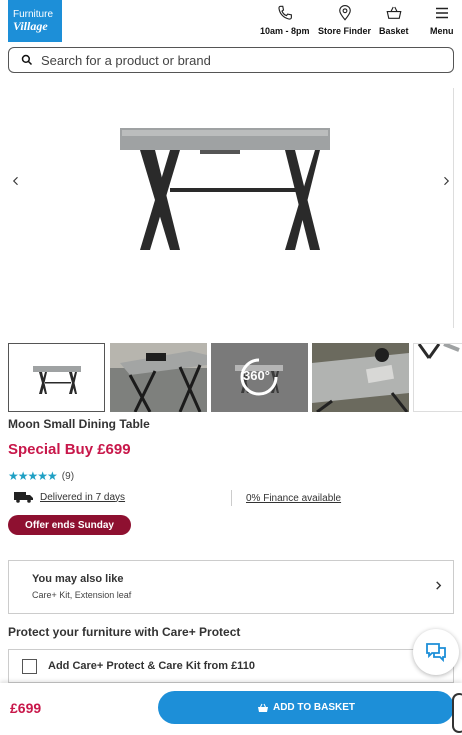 Image resolution: width=462 pixels, height=735 pixels. What do you see at coordinates (23, 497) in the screenshot?
I see `delivery-truck-icon` at bounding box center [23, 497].